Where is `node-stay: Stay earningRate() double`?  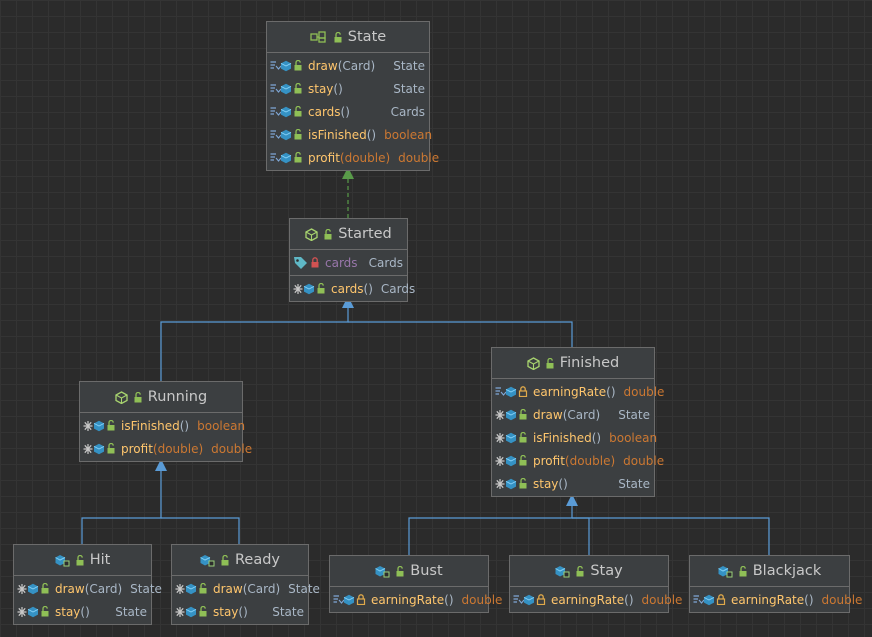
node-stay: Stay earningRate() double is located at coordinates (595, 584).